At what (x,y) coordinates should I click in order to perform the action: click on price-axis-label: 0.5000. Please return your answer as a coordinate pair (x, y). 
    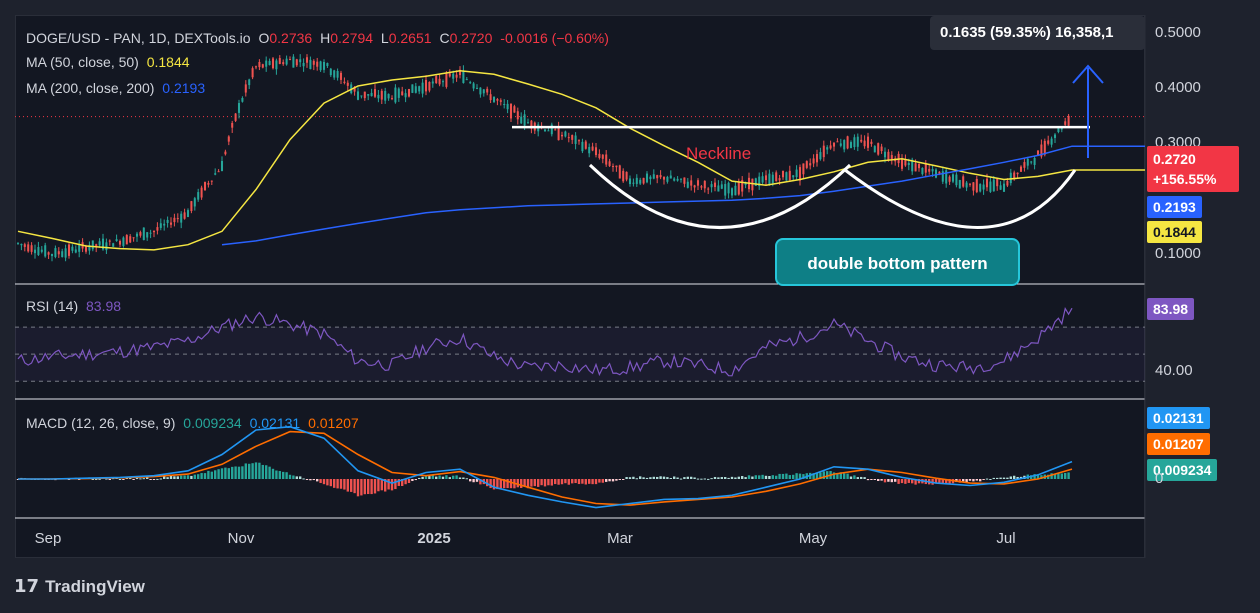
    Looking at the image, I should click on (1178, 32).